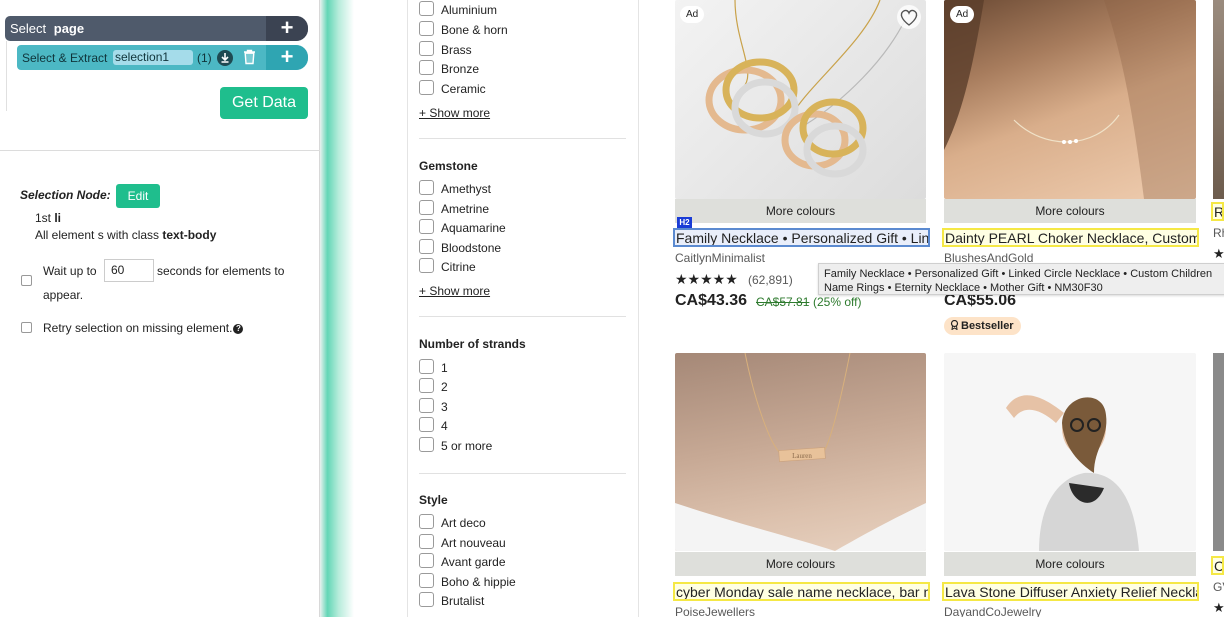 The image size is (1224, 617). I want to click on filter-heading: Style, so click(433, 500).